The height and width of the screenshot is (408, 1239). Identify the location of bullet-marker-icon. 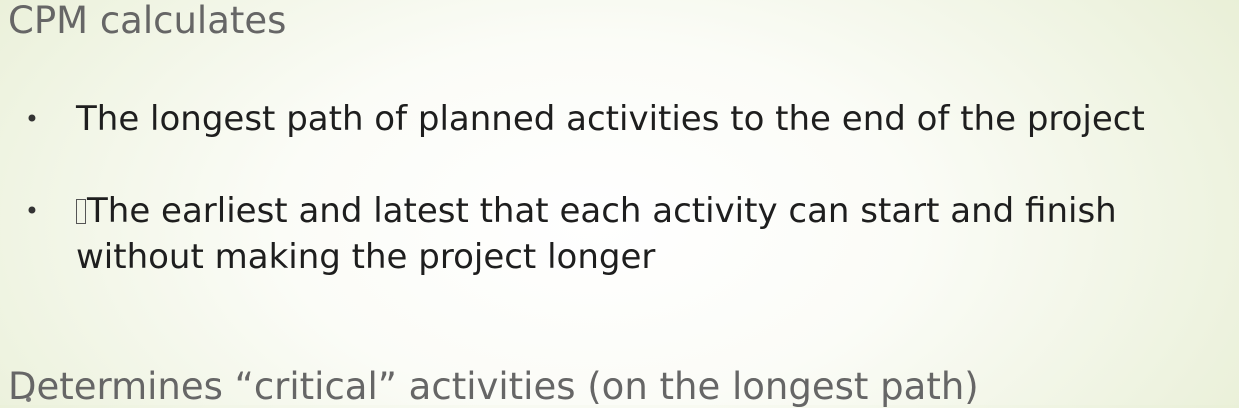
(28, 399).